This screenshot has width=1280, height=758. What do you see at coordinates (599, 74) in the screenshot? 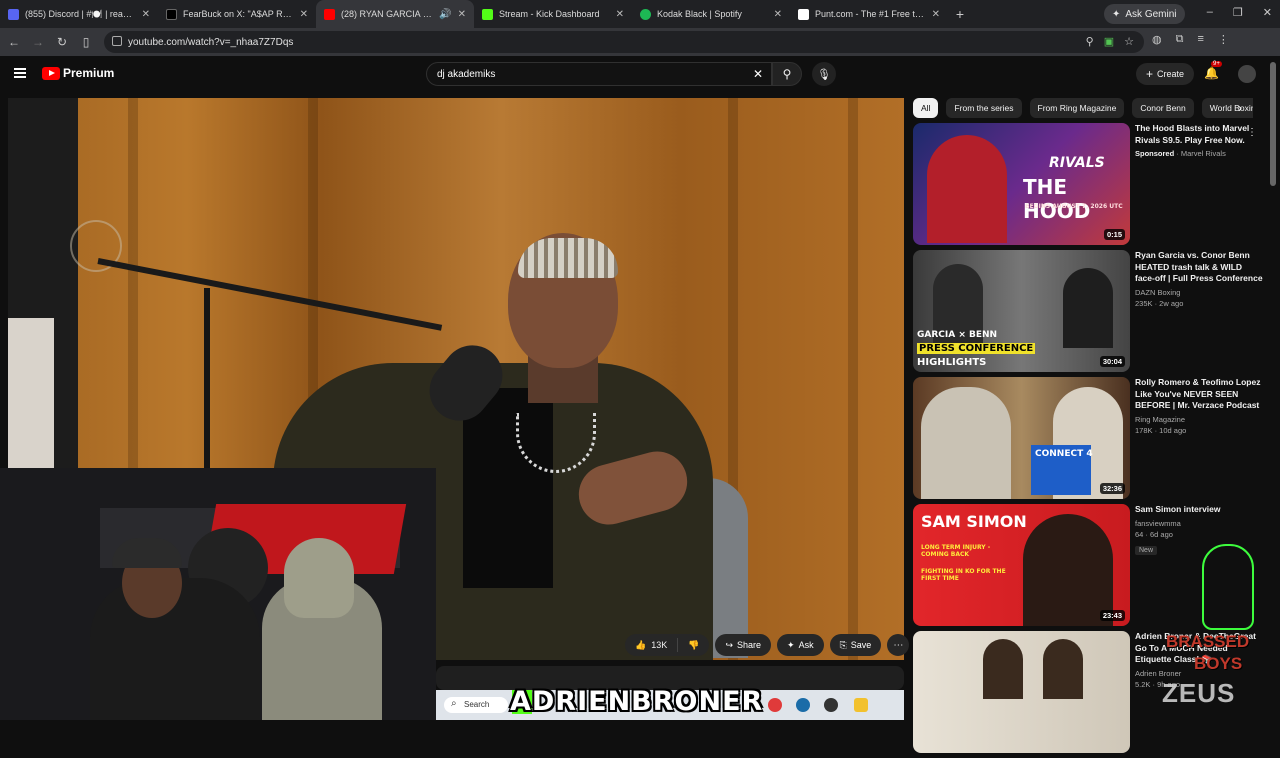
I see `search-input: dj akademiks ✕` at bounding box center [599, 74].